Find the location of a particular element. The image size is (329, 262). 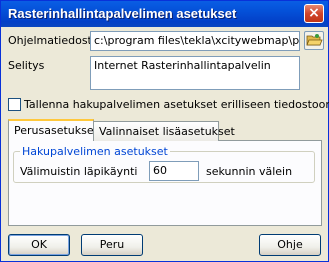

ok-button: OK is located at coordinates (39, 245).